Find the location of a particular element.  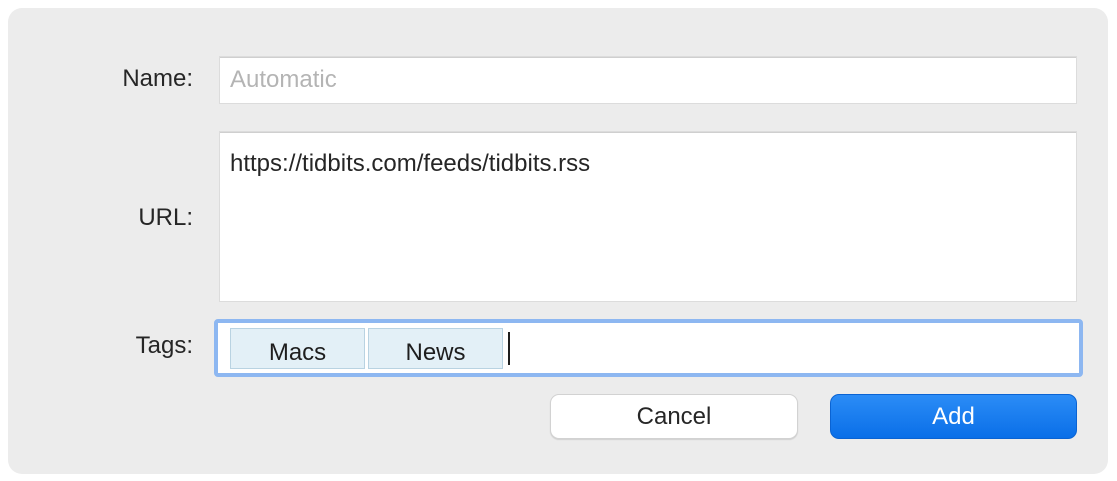

url-value: https://tidbits.com/feeds/tidbits.rss is located at coordinates (410, 163).